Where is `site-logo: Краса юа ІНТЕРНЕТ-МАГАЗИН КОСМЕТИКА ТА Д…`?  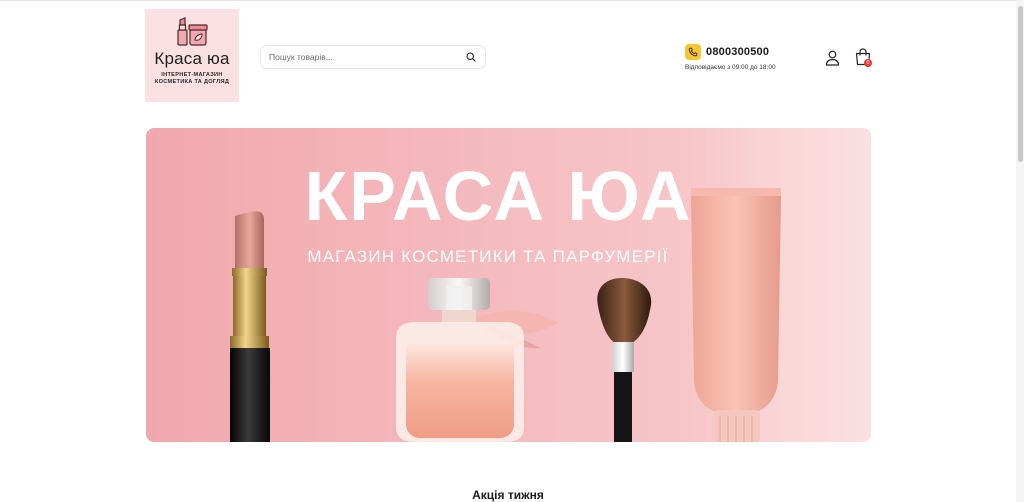
site-logo: Краса юа ІНТЕРНЕТ-МАГАЗИН КОСМЕТИКА ТА Д… is located at coordinates (192, 55).